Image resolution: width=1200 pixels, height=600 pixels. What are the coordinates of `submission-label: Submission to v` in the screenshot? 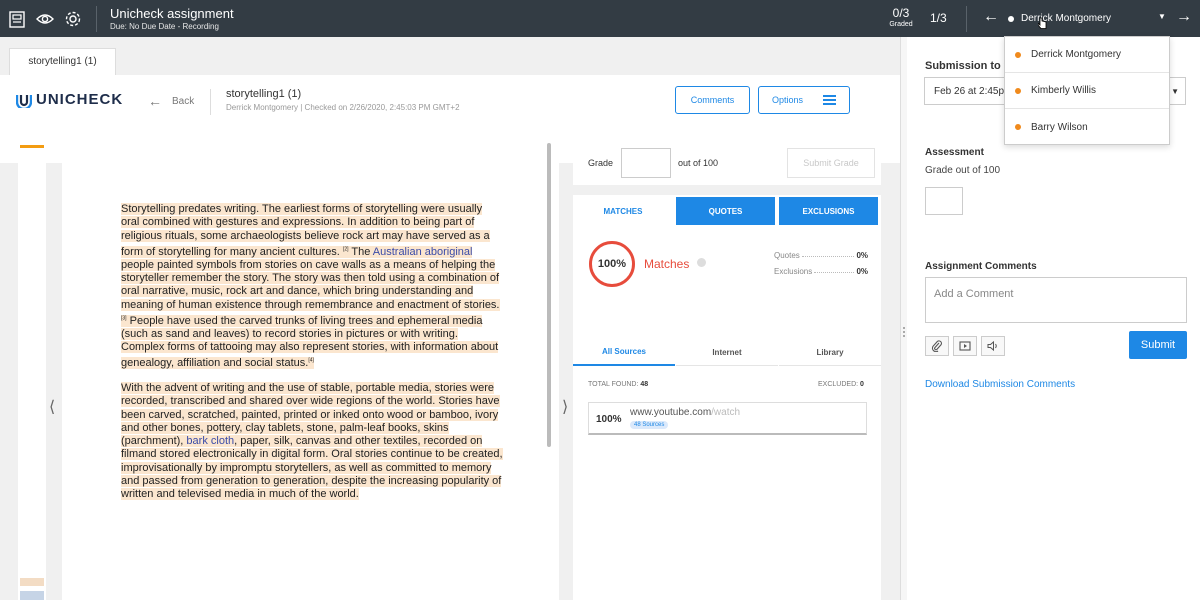 It's located at (967, 66).